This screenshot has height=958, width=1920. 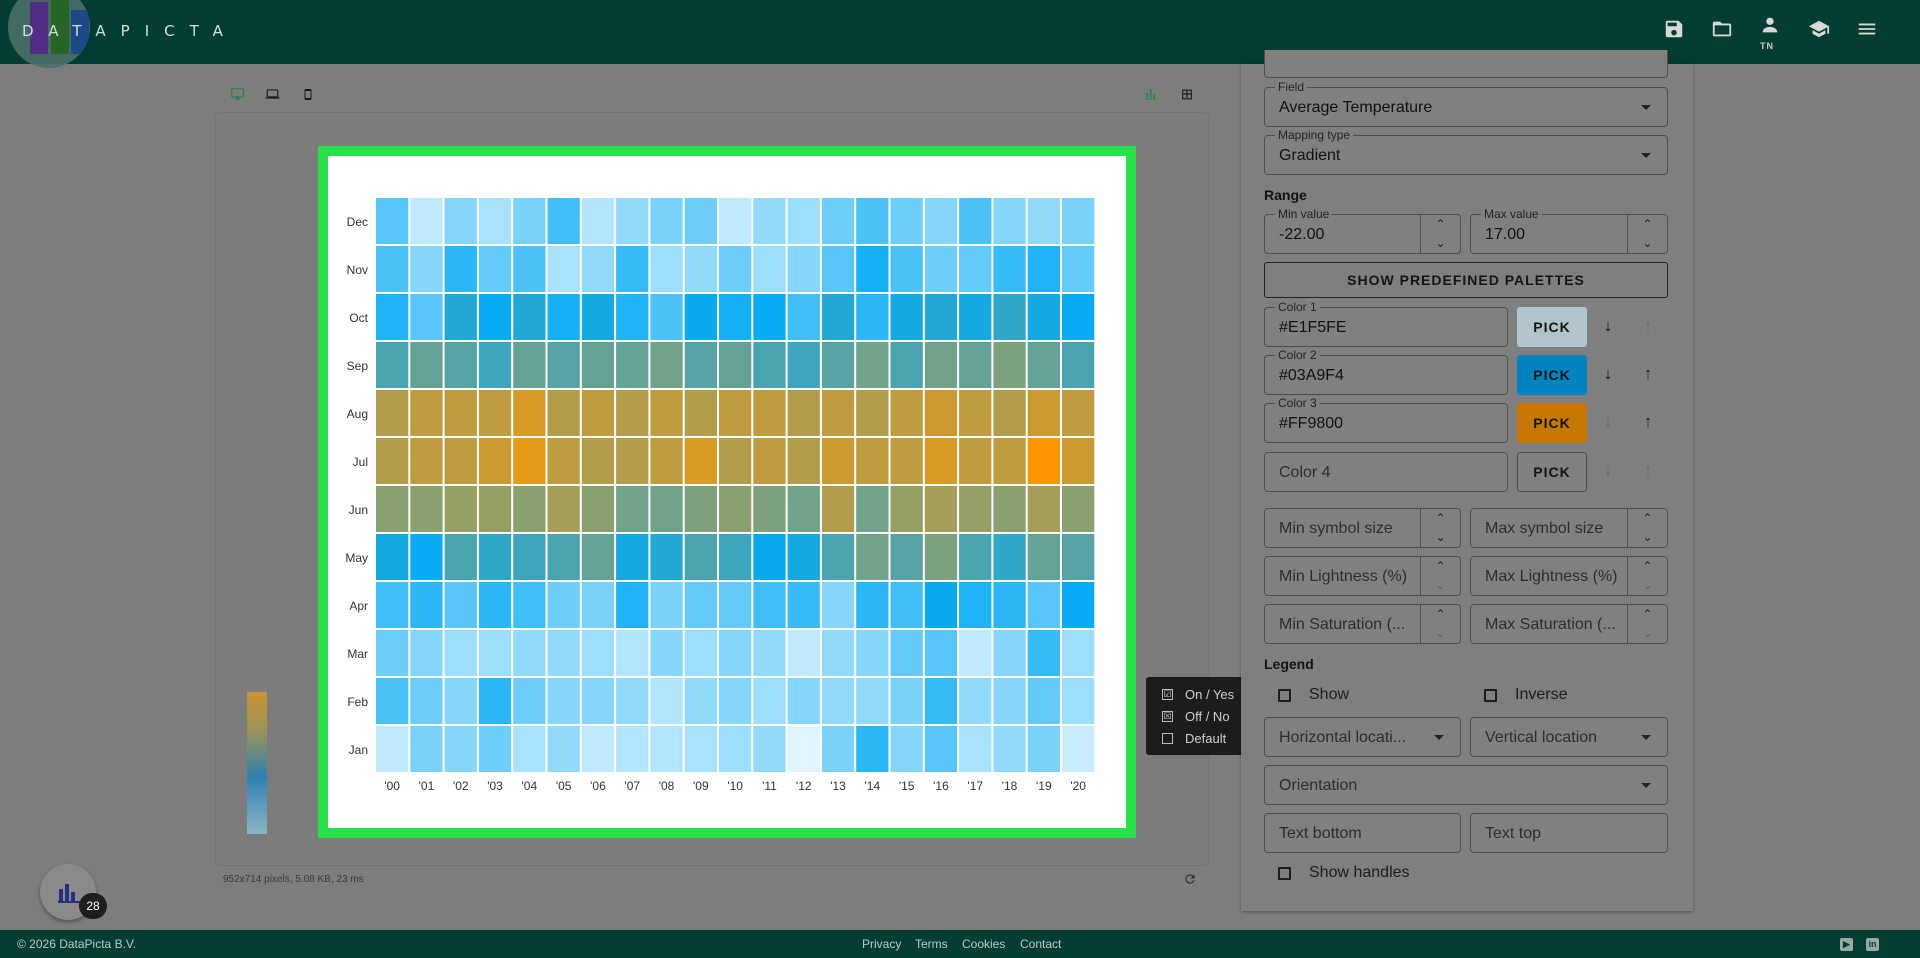 I want to click on logo-text: DATAPICTA, so click(x=130, y=31).